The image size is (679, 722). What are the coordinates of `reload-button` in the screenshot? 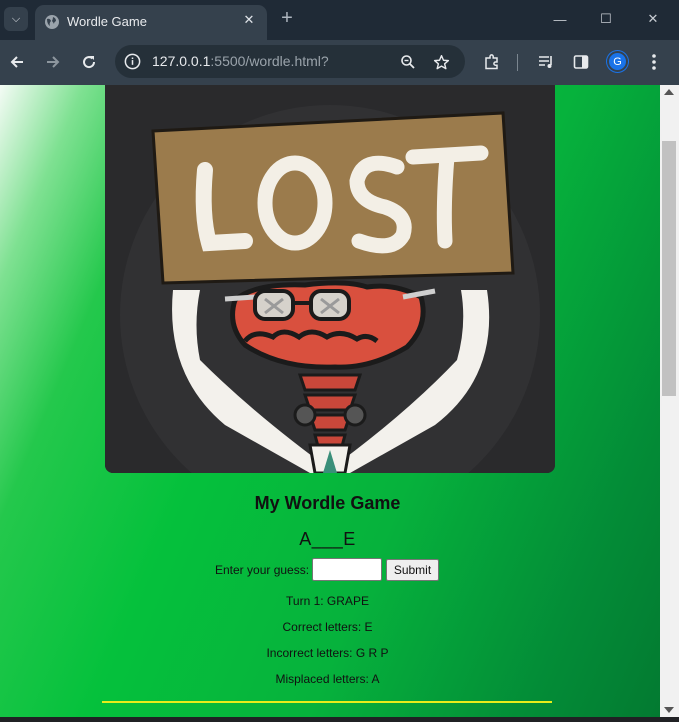 It's located at (89, 62).